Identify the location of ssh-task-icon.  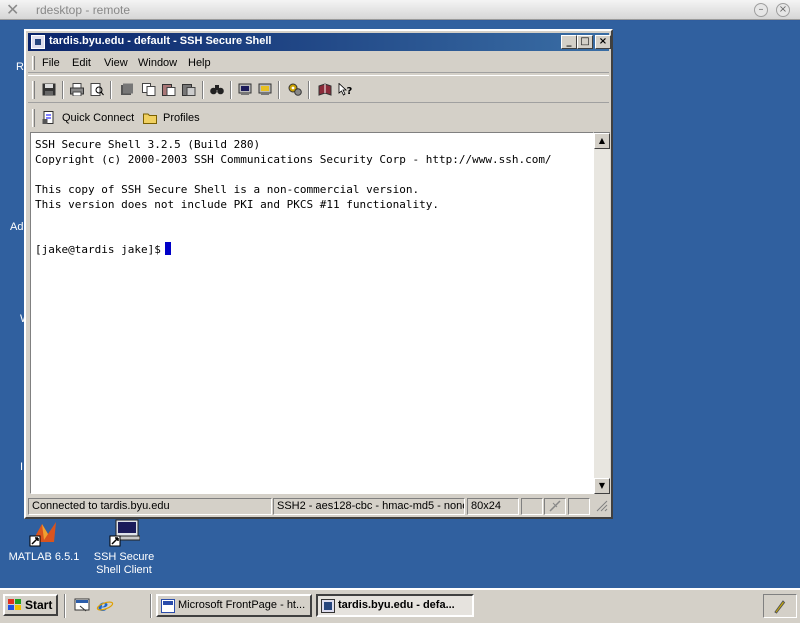
(328, 606).